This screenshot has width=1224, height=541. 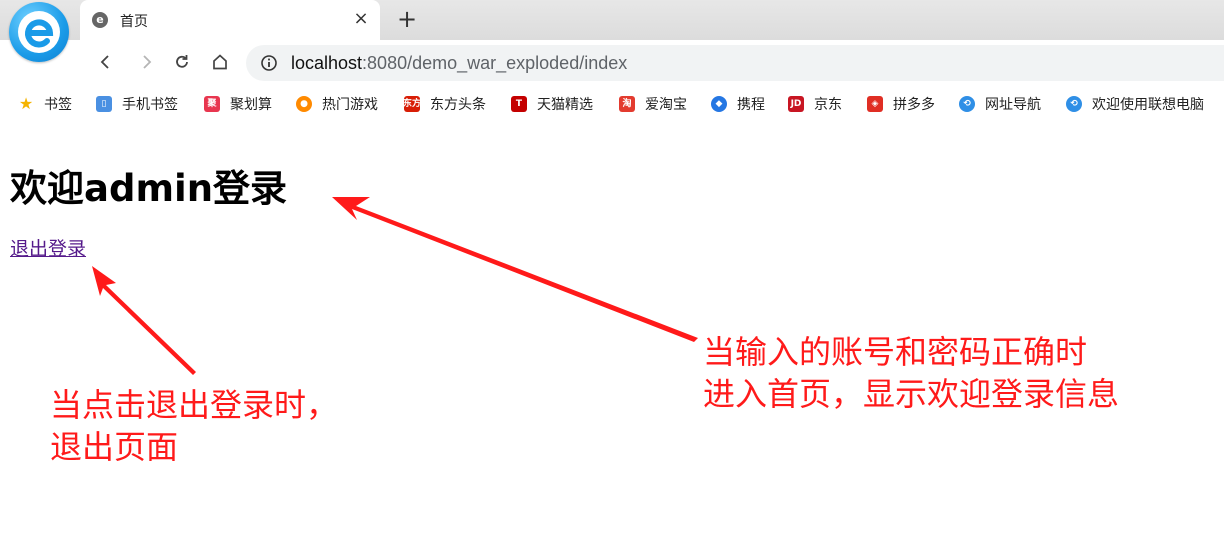 I want to click on tab-title: 首页, so click(x=134, y=22).